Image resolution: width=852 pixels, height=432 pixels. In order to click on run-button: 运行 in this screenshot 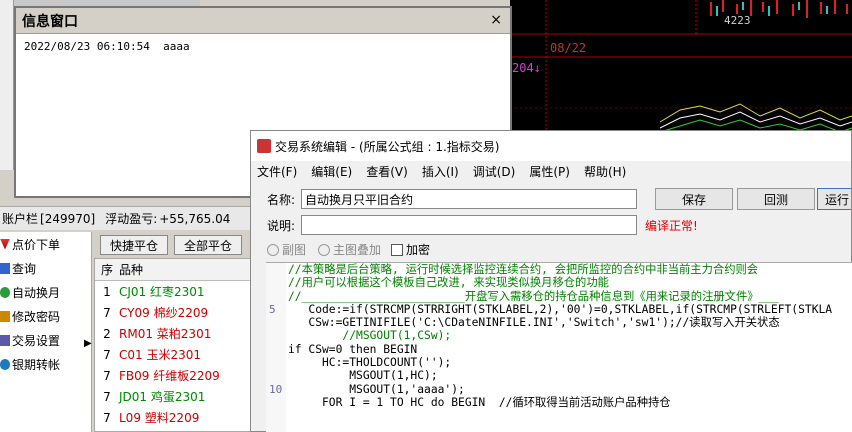, I will do `click(834, 199)`.